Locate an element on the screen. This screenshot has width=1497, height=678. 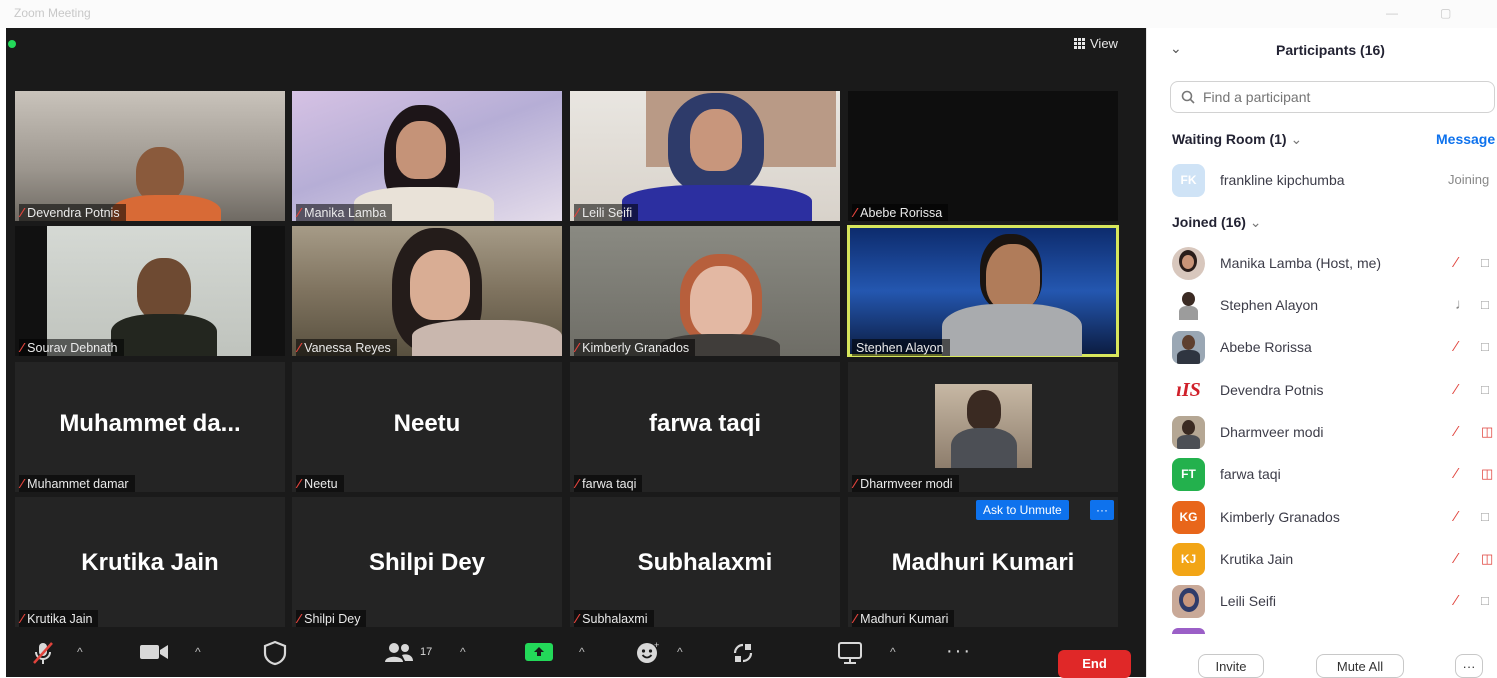
participant-row: FT farwa taqi is located at coordinates (1334, 474).